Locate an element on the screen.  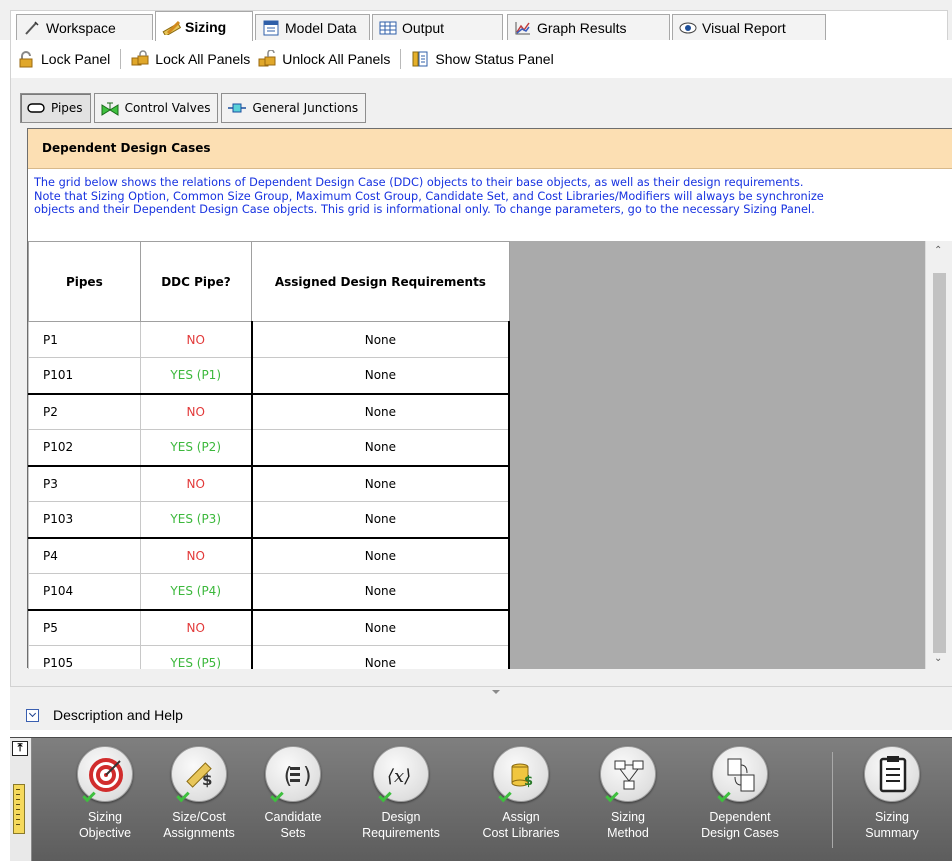
unlock-all-icon is located at coordinates (267, 58).